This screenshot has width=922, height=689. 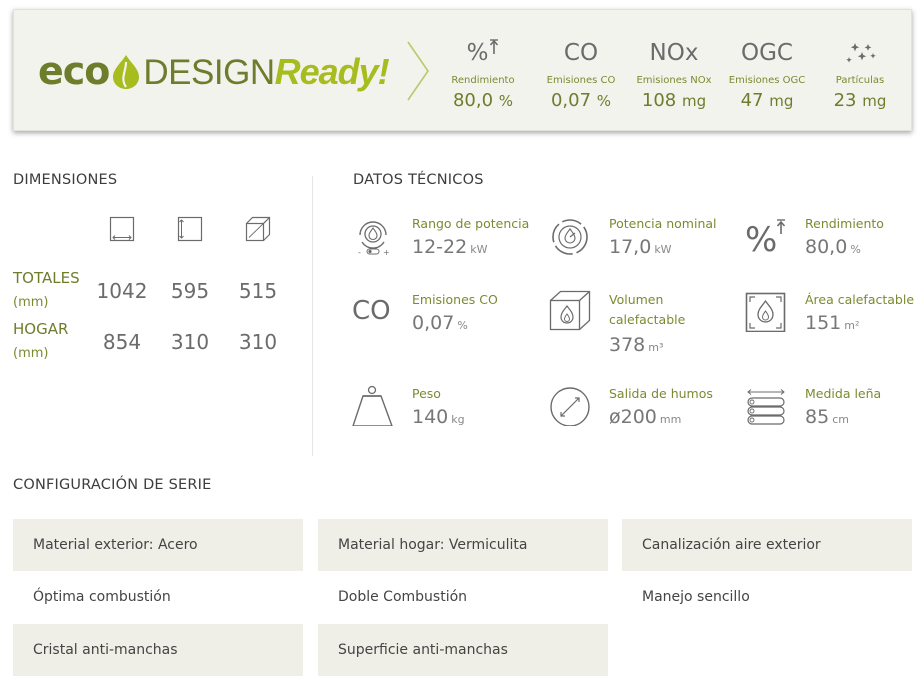 What do you see at coordinates (65, 180) in the screenshot?
I see `dimensions-title: DIMENSIONES` at bounding box center [65, 180].